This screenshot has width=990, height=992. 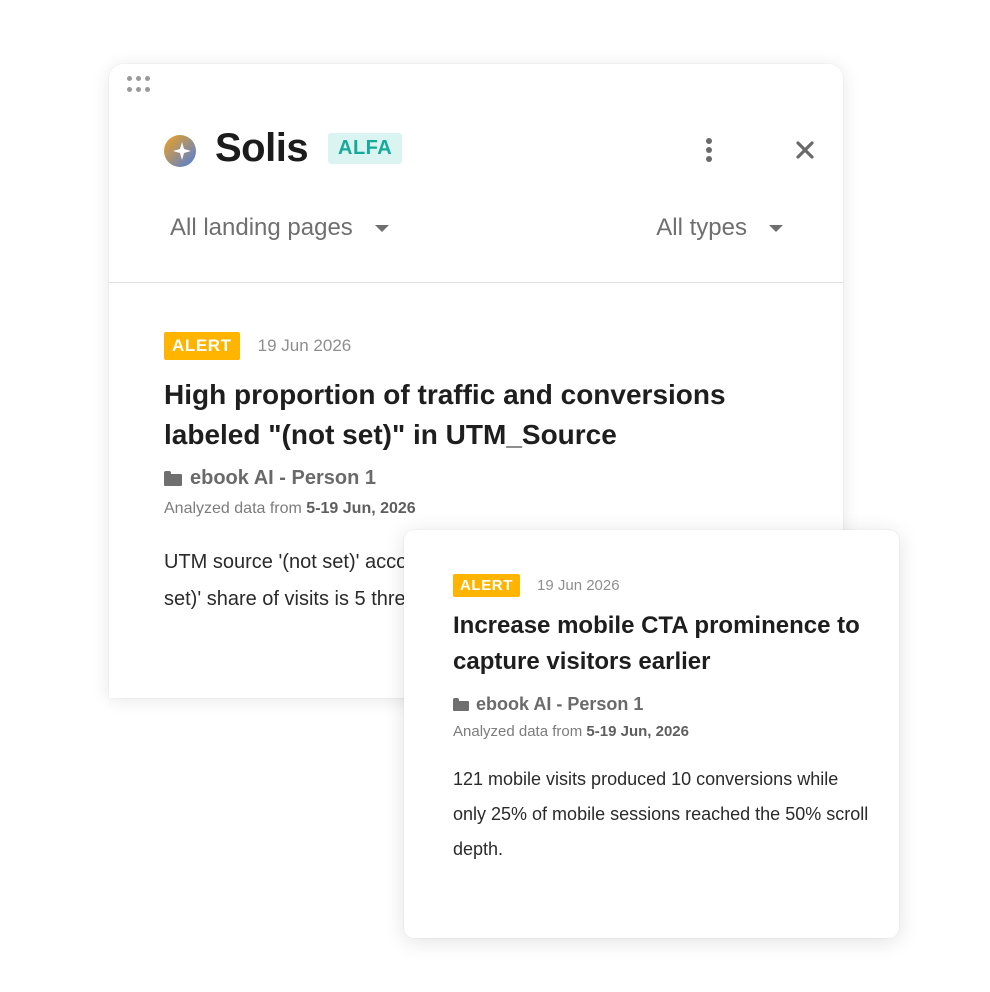 I want to click on panel-header: Solis ALFA, so click(x=503, y=153).